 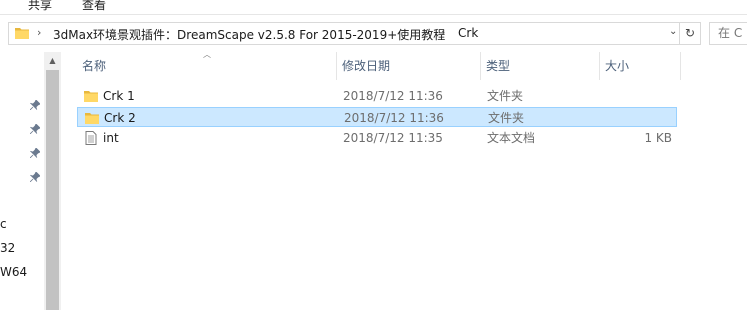 I want to click on nav-item-label: W64, so click(x=13, y=272).